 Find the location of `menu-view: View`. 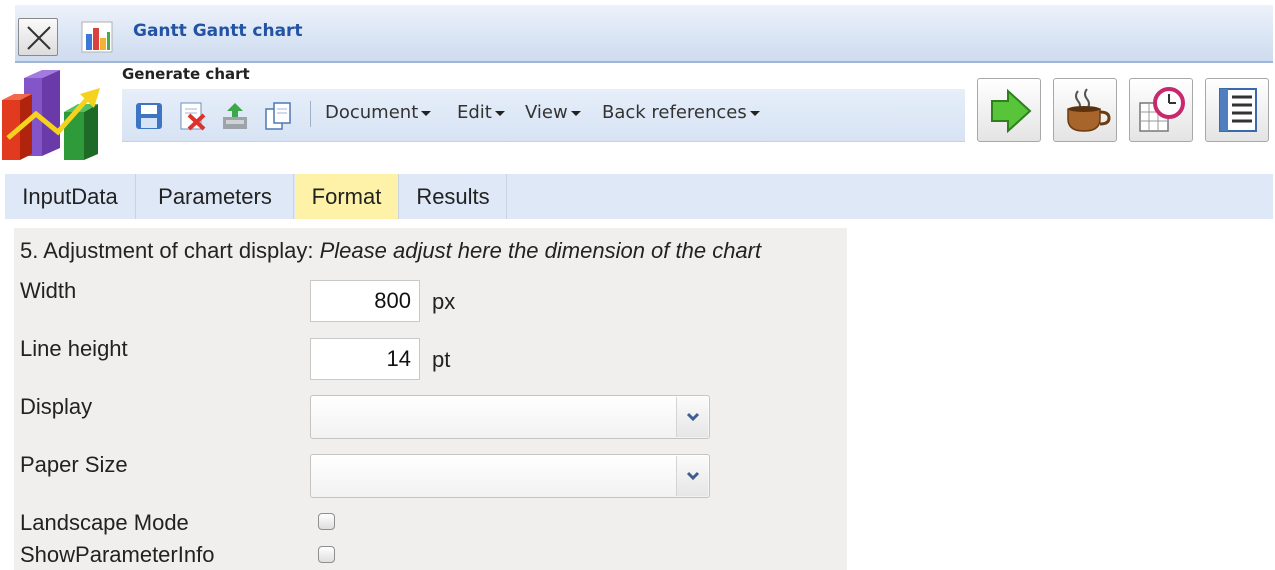

menu-view: View is located at coordinates (553, 112).